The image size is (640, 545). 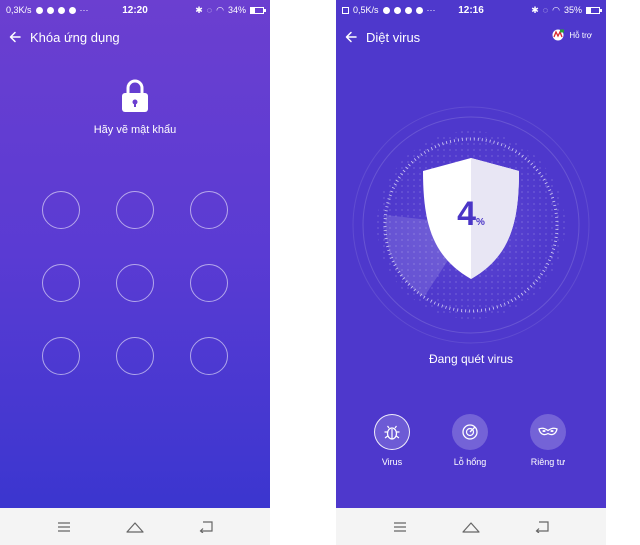 I want to click on help-label: Hỗ trợ, so click(x=580, y=35).